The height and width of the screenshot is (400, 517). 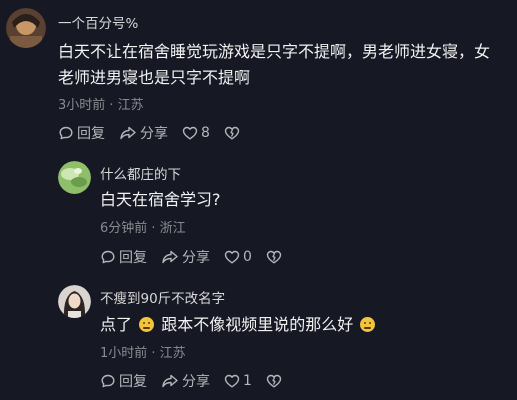 I want to click on like-button: 0, so click(x=238, y=257).